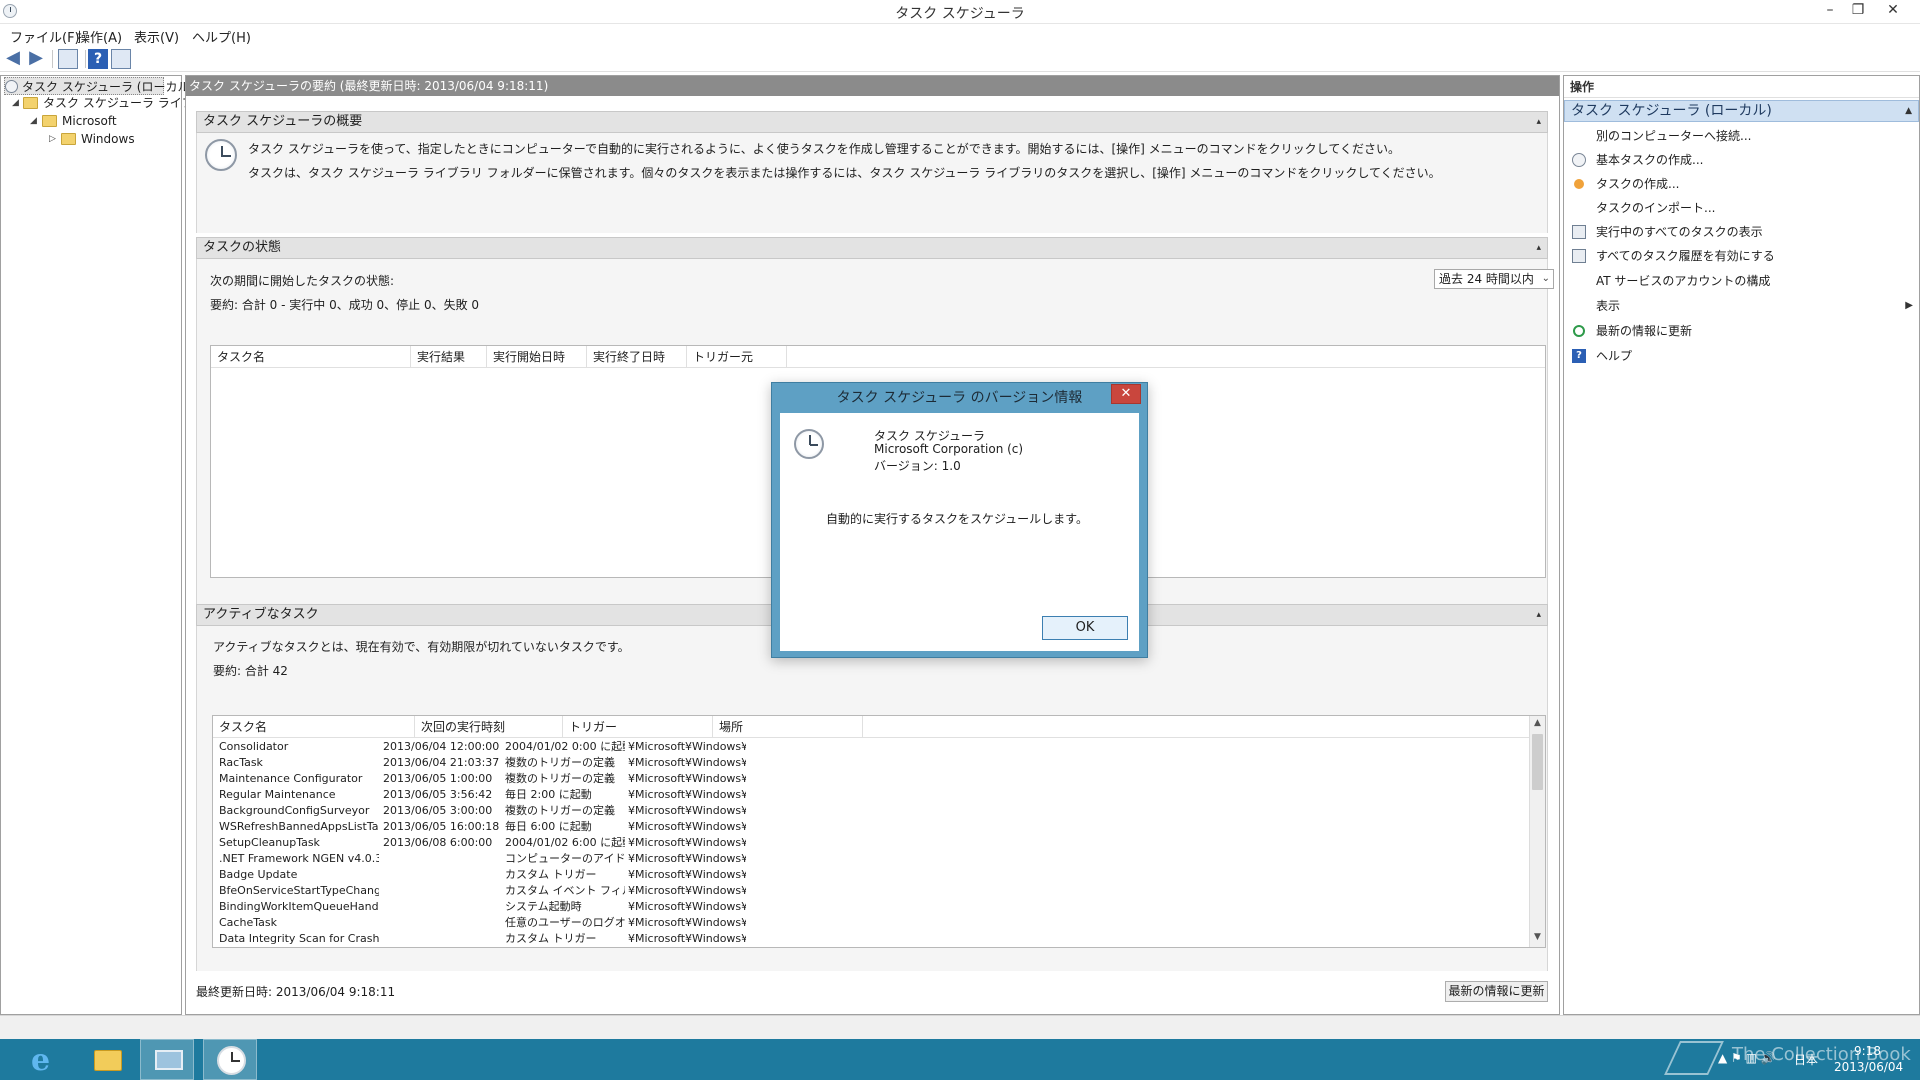  Describe the element at coordinates (250, 671) in the screenshot. I see `active-tasks-summary: 要約: 合計 42` at that location.